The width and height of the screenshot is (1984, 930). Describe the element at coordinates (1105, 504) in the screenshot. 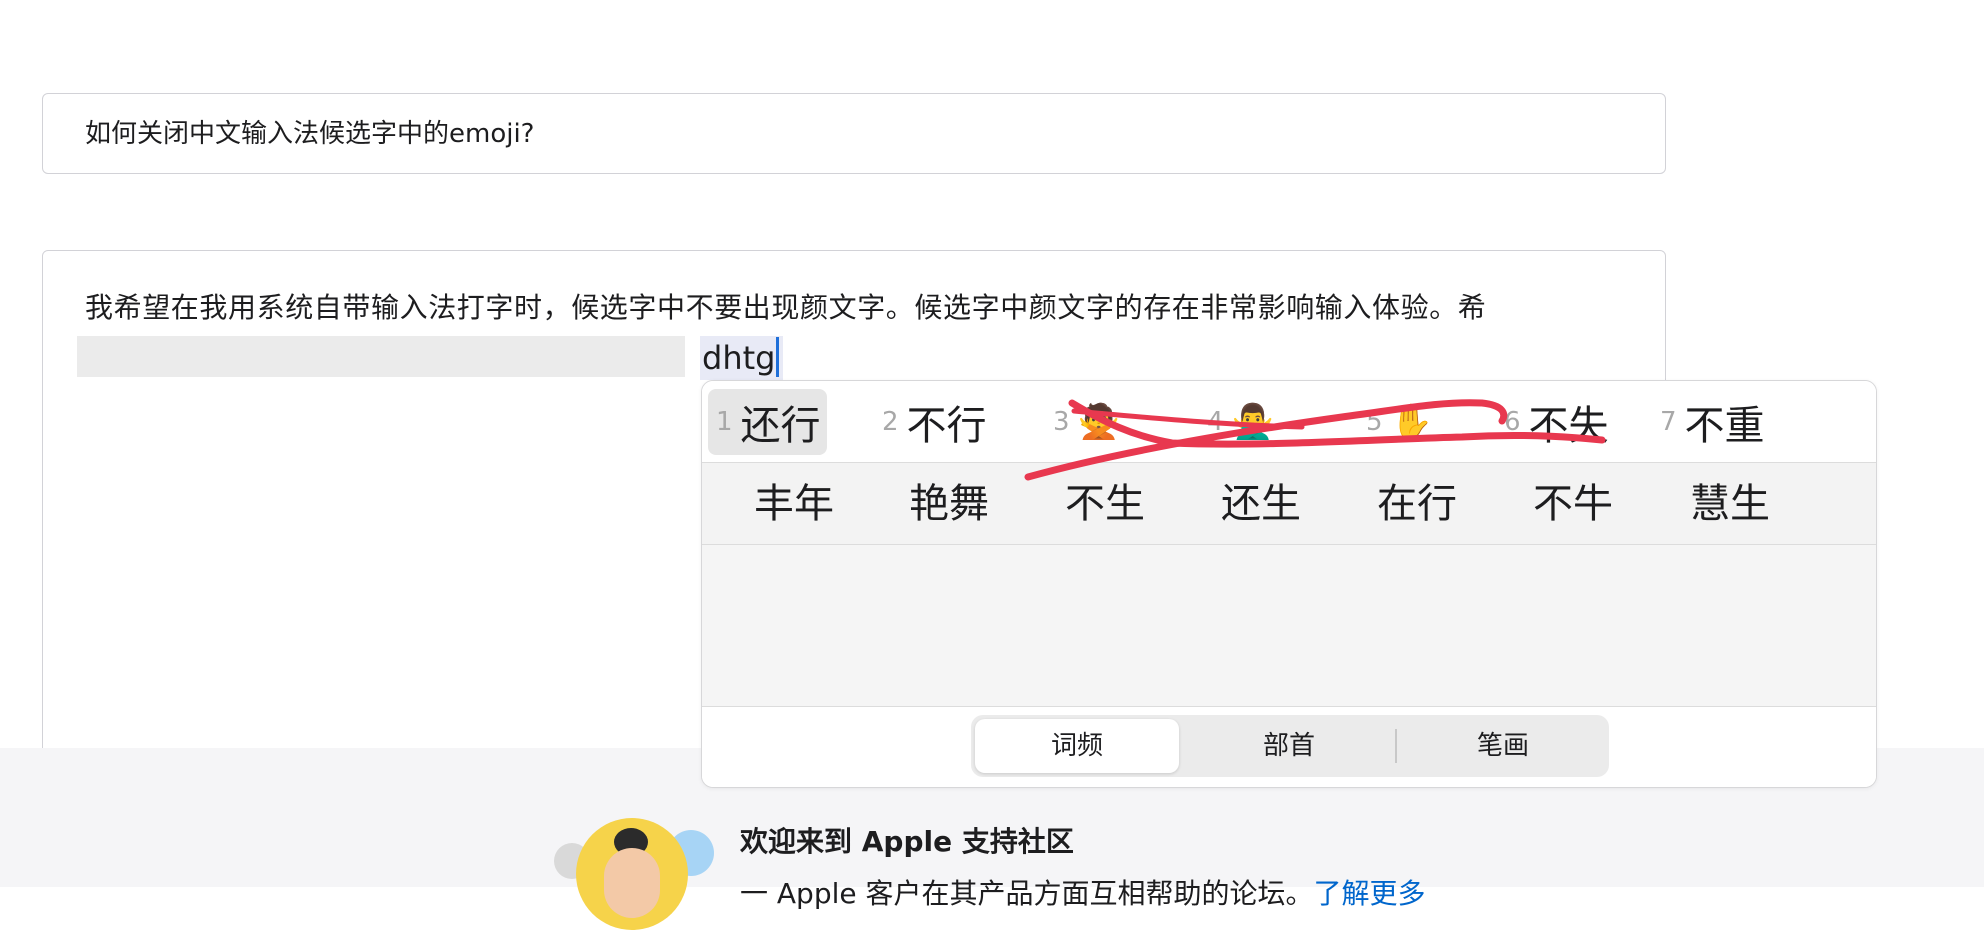

I see `candidate-expanded: 不生` at that location.